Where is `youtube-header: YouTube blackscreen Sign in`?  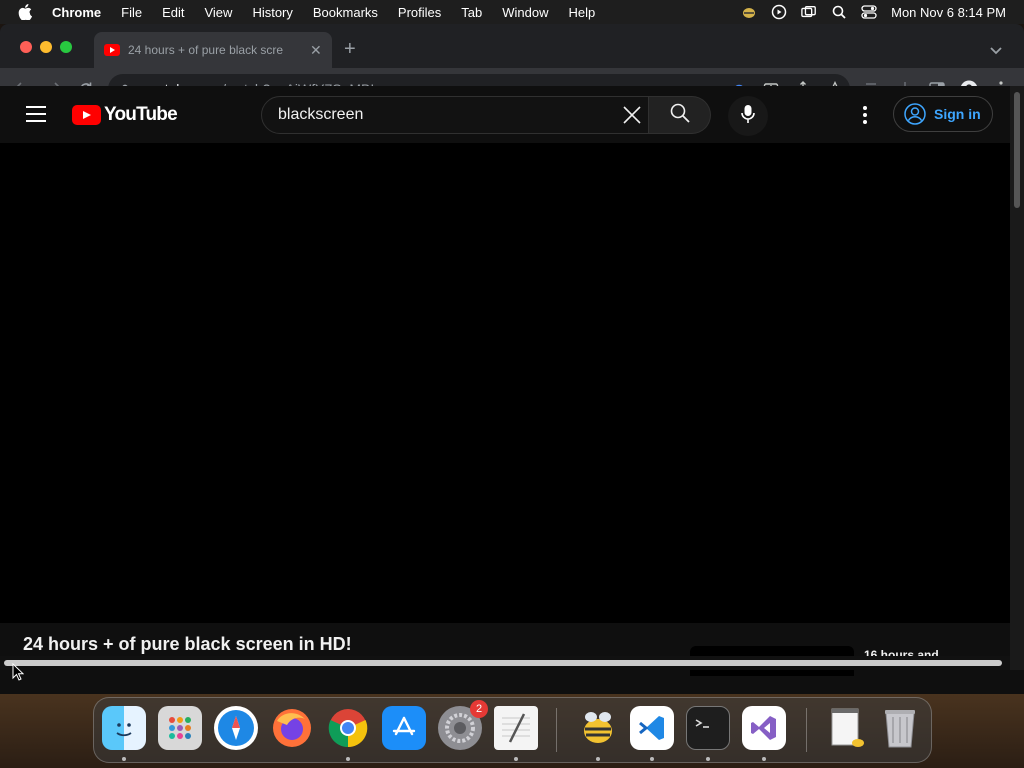 youtube-header: YouTube blackscreen Sign in is located at coordinates (505, 114).